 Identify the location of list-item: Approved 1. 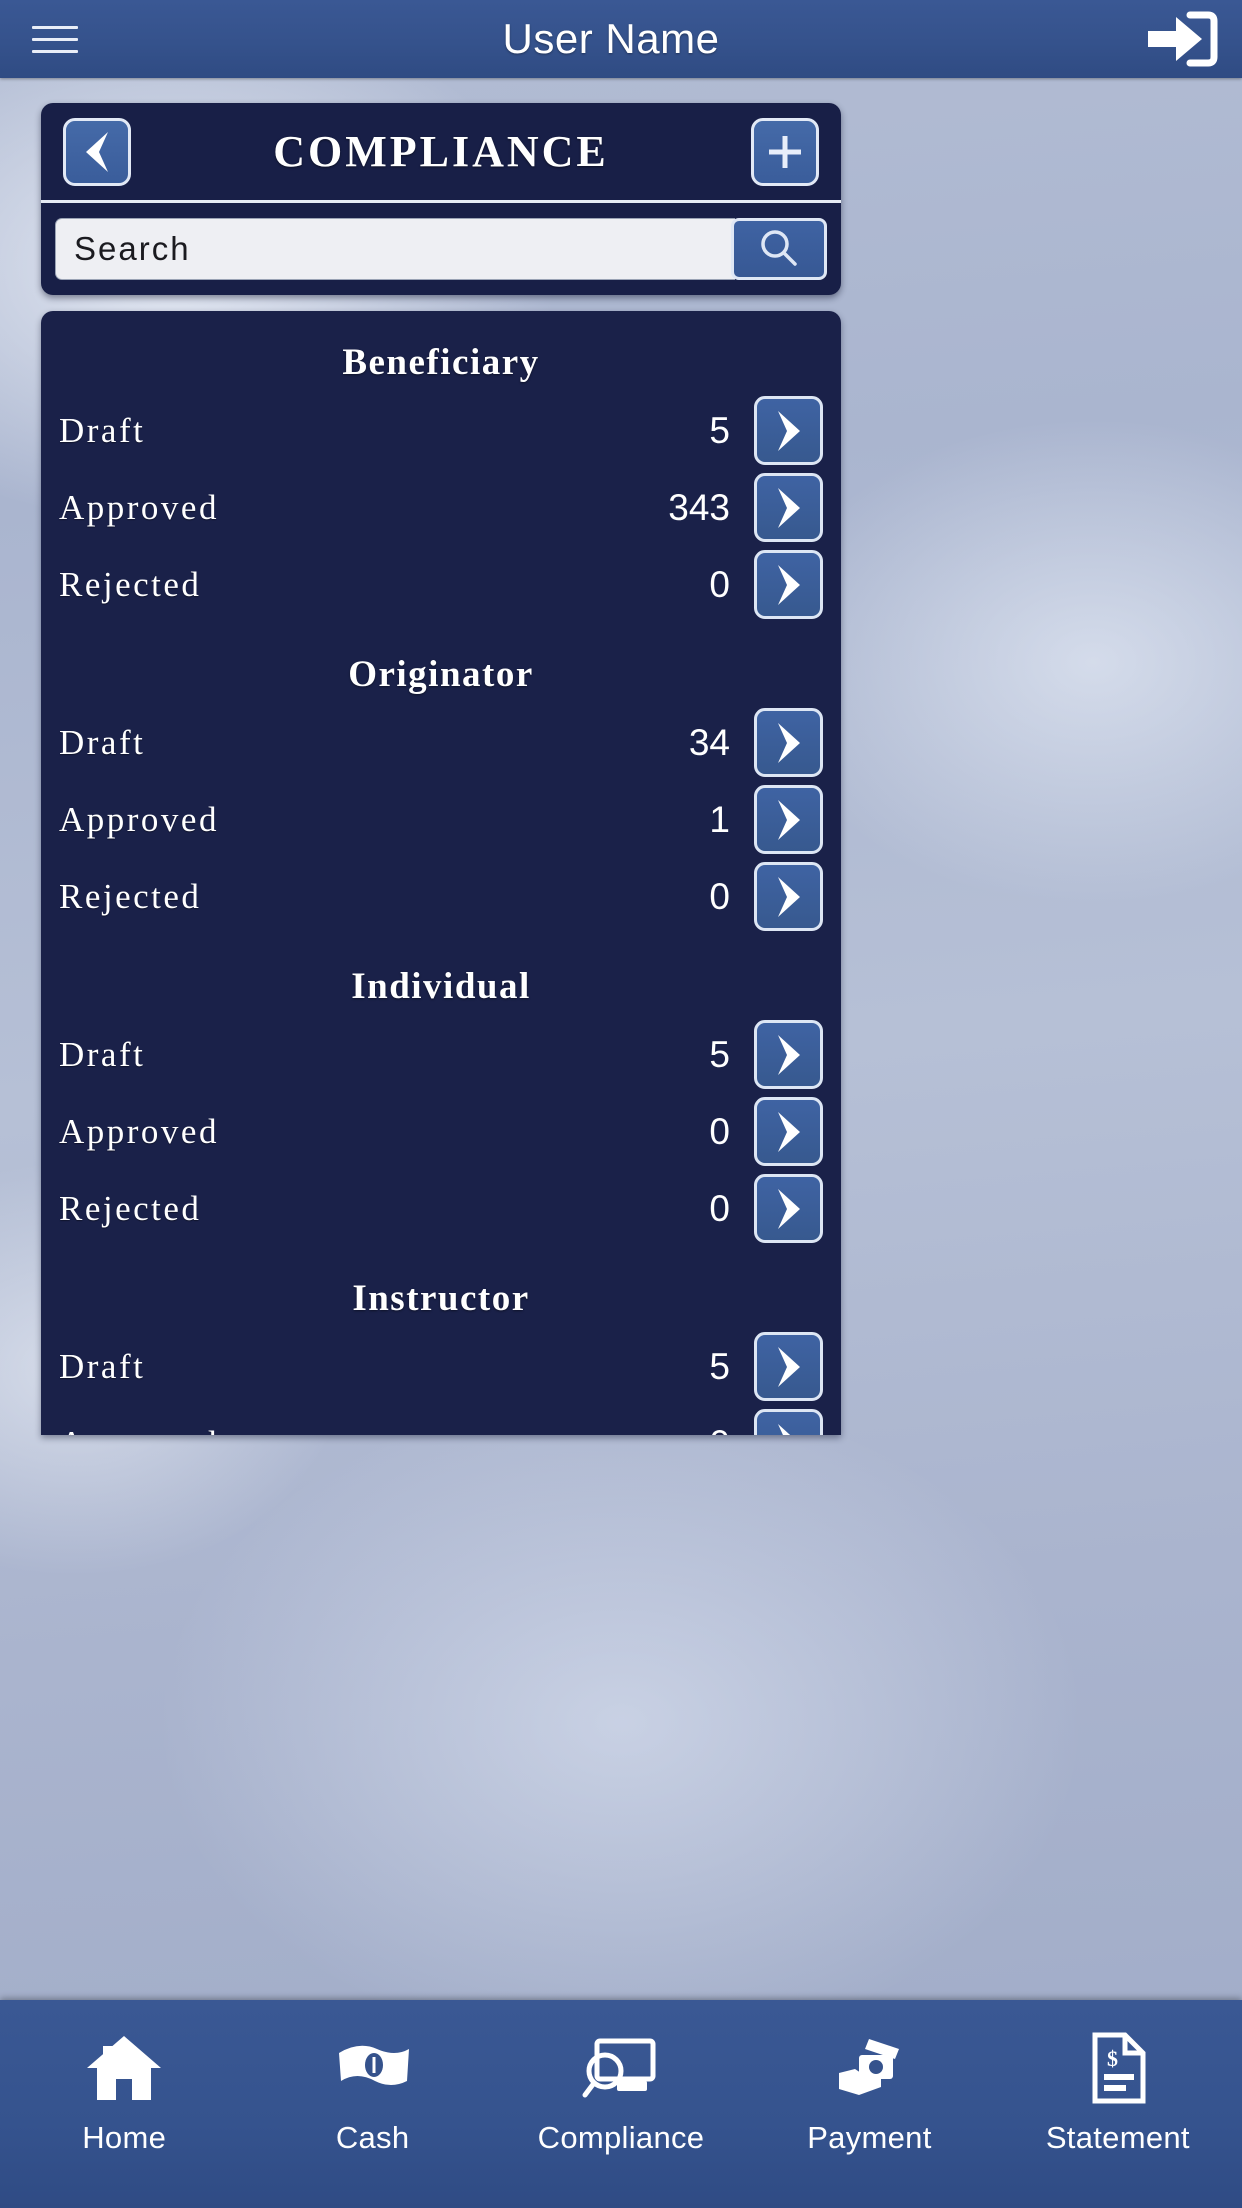
(441, 819).